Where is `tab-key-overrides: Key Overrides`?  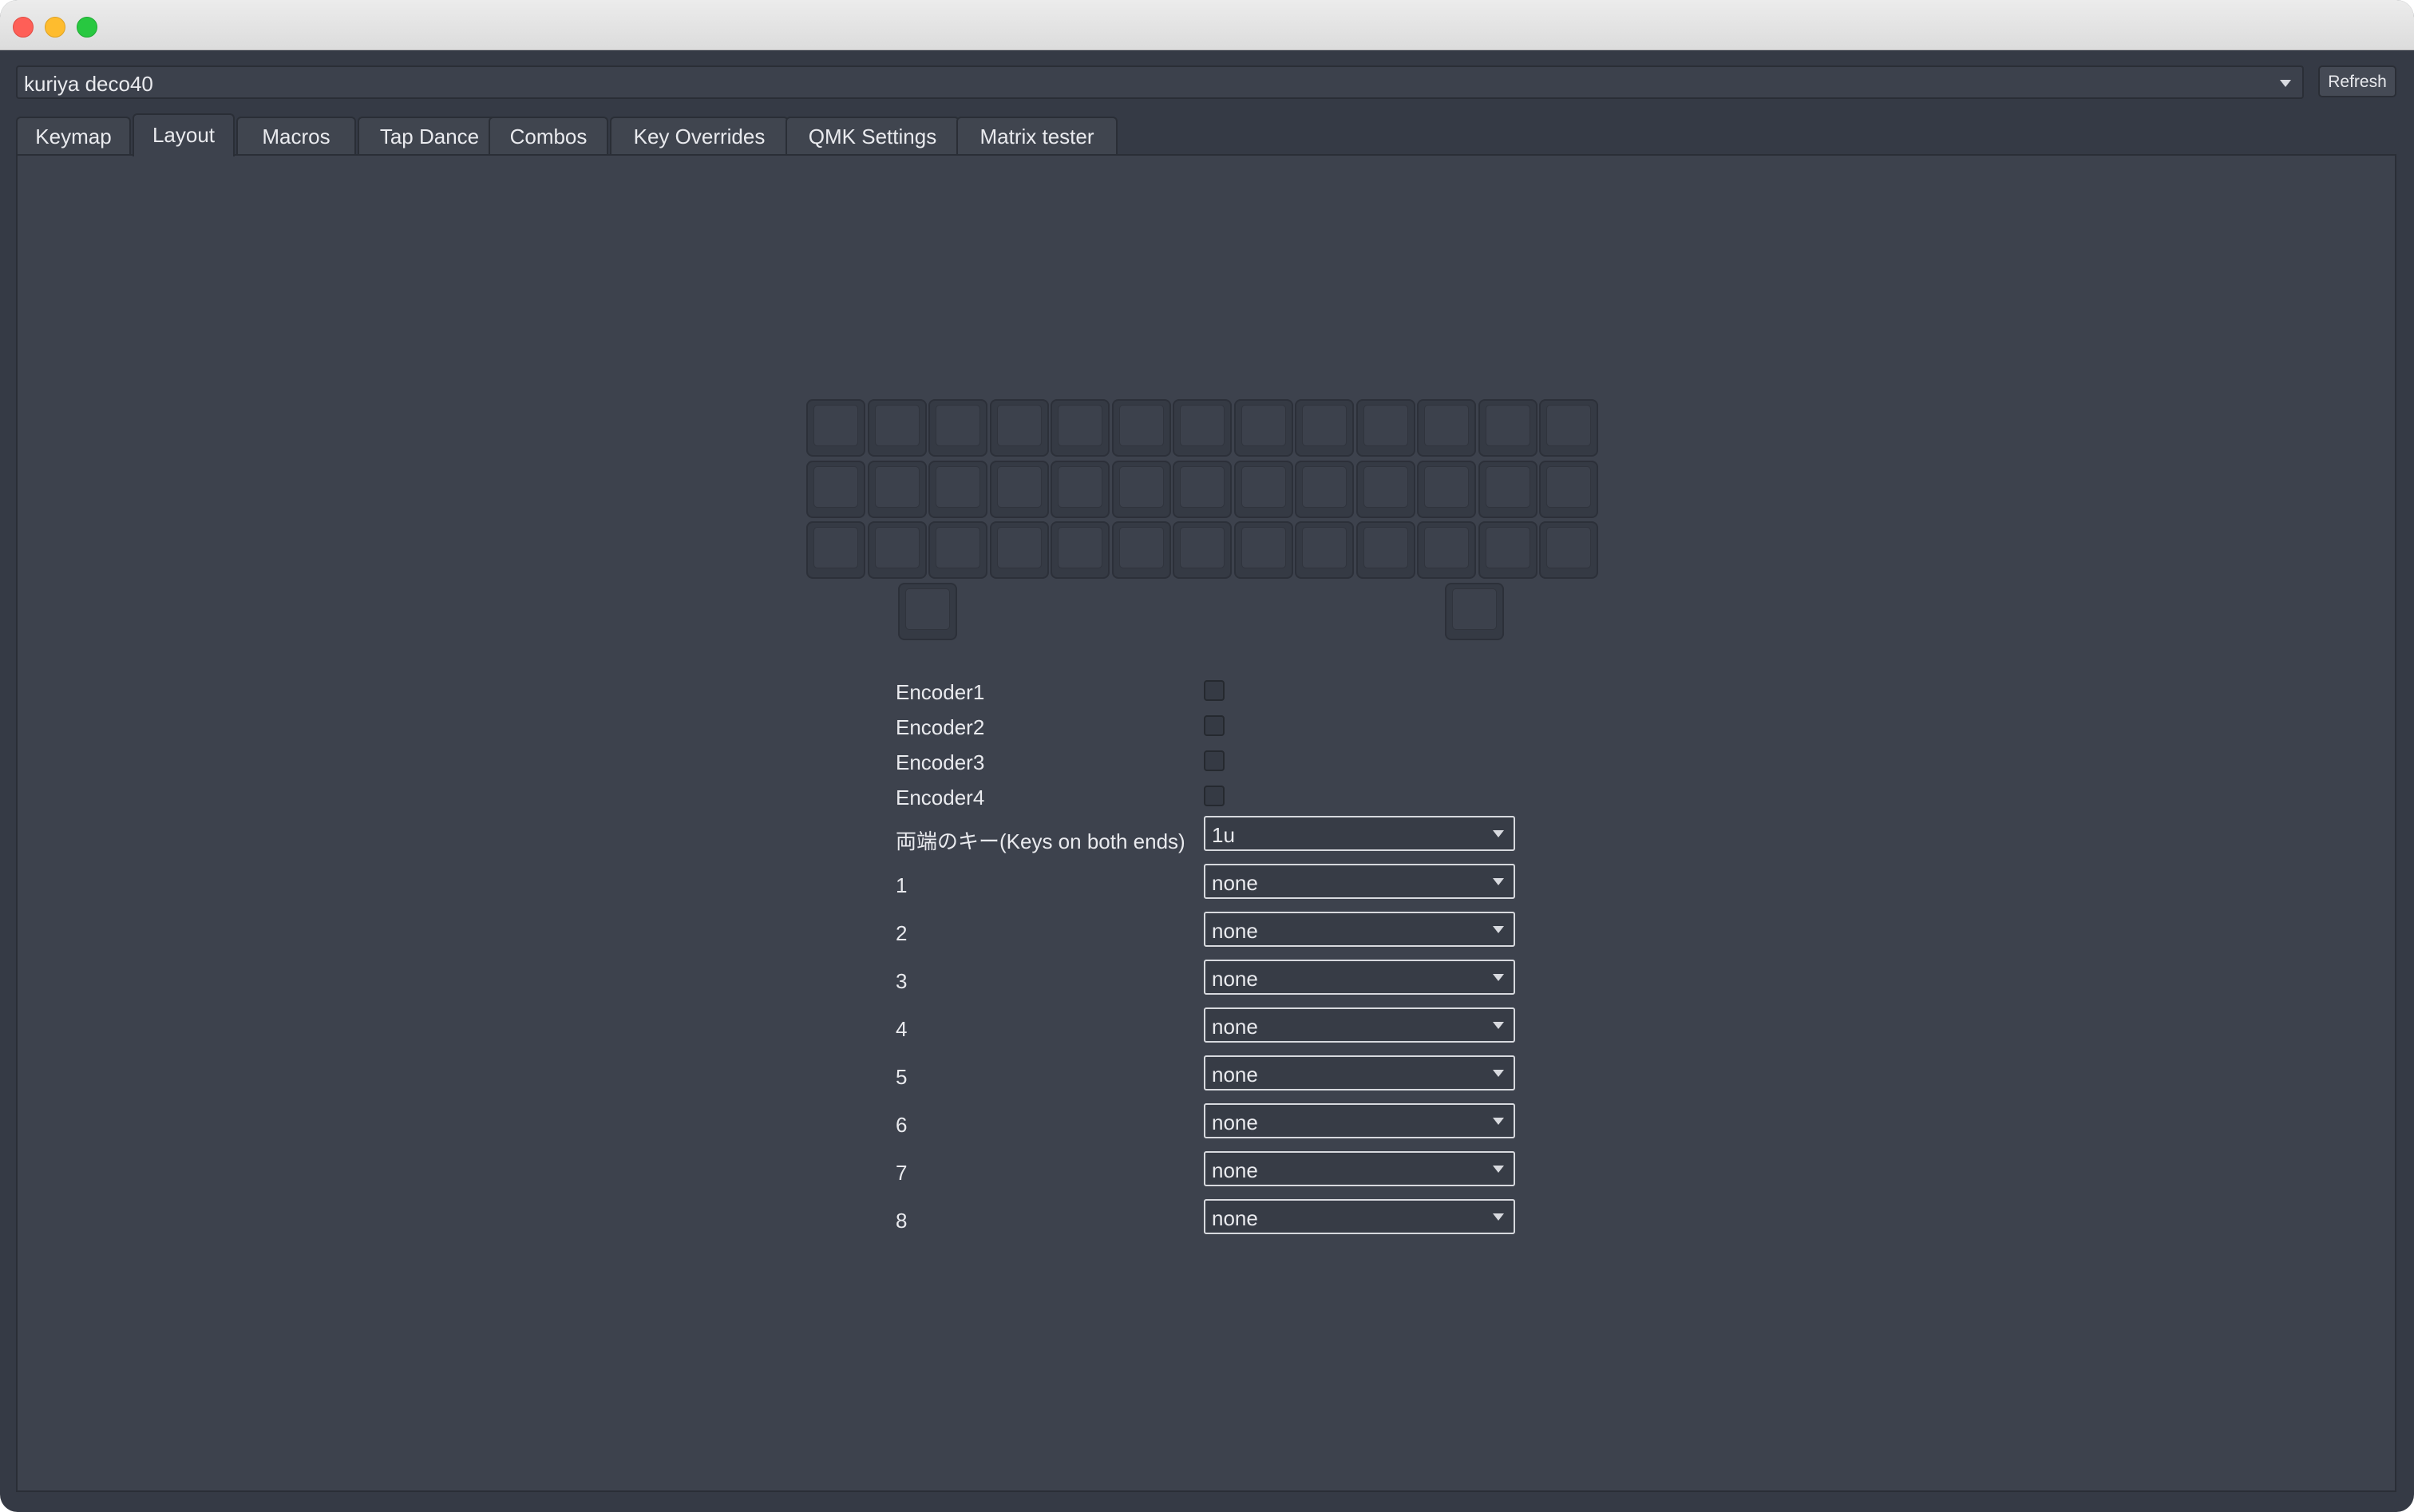
tab-key-overrides: Key Overrides is located at coordinates (699, 136).